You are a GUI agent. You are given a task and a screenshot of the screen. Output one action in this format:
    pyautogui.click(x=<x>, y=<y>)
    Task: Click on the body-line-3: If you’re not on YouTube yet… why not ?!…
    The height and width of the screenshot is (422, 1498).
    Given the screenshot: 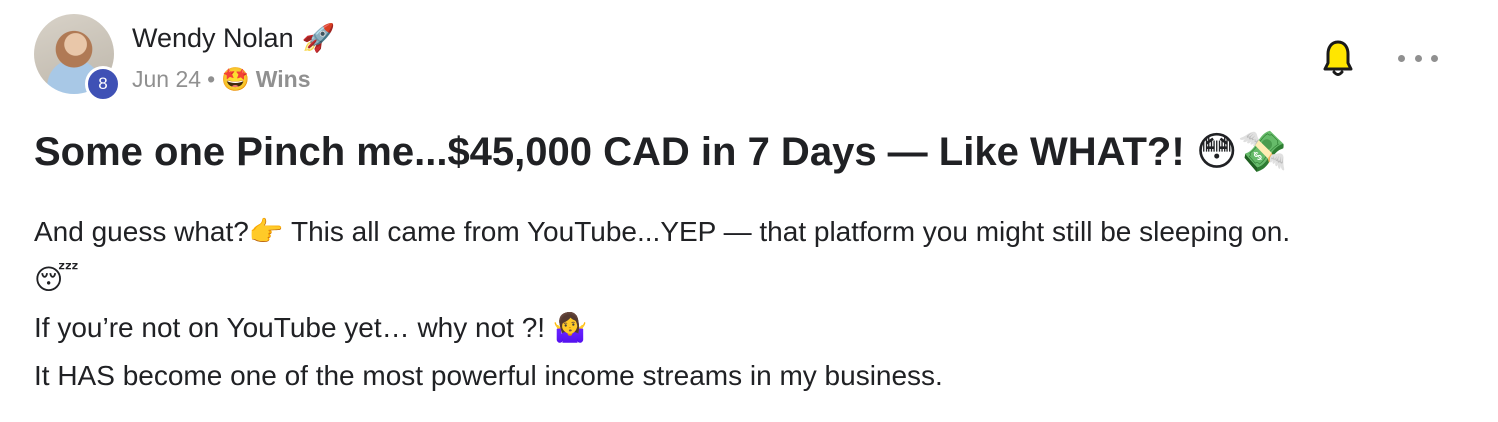 What is the action you would take?
    pyautogui.click(x=311, y=327)
    